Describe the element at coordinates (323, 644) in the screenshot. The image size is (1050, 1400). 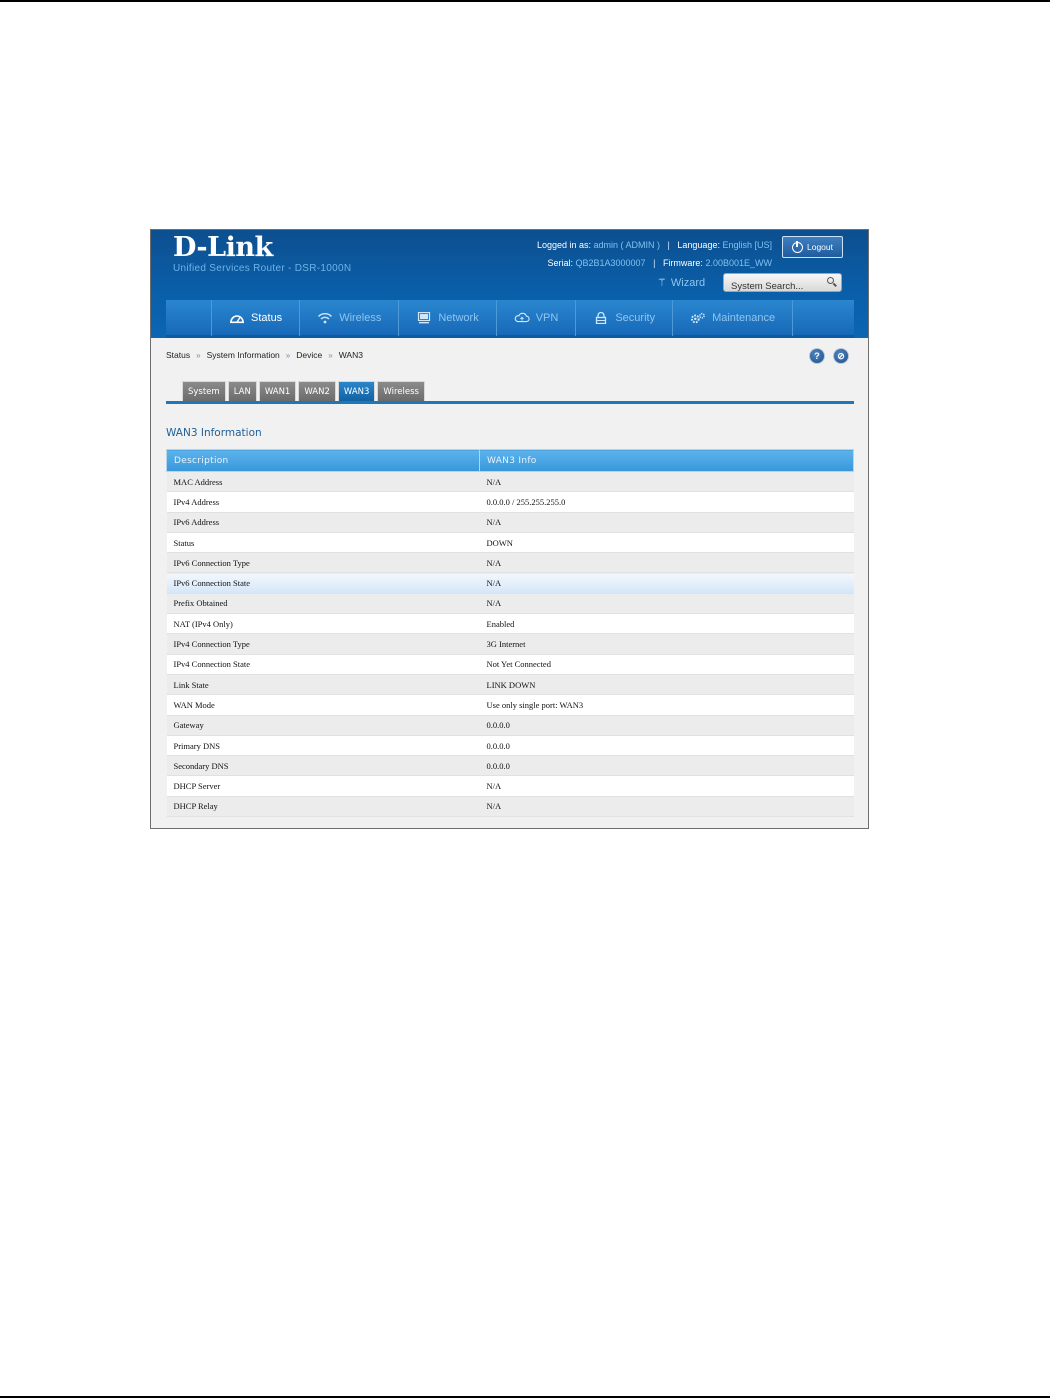
I see `row-description: IPv4 Connection Type` at that location.